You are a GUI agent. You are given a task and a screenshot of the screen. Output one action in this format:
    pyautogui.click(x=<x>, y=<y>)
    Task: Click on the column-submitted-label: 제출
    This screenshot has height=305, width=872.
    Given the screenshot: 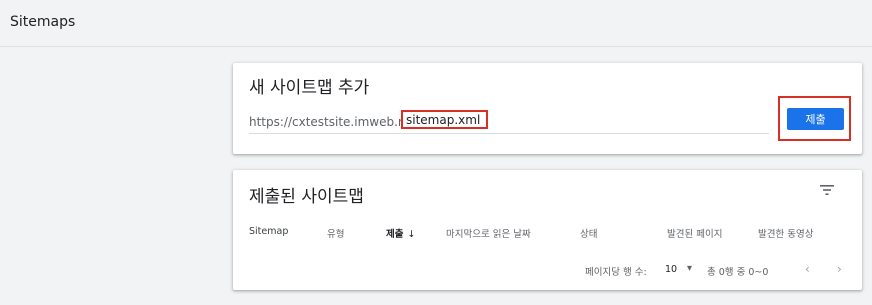 What is the action you would take?
    pyautogui.click(x=395, y=234)
    